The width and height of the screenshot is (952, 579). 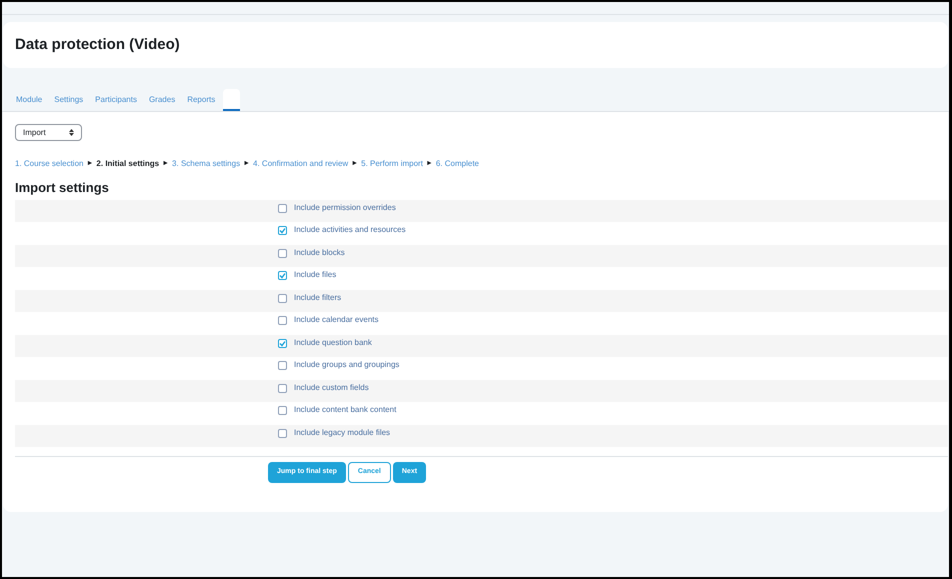 I want to click on page-title: Data protection (Video), so click(x=97, y=44).